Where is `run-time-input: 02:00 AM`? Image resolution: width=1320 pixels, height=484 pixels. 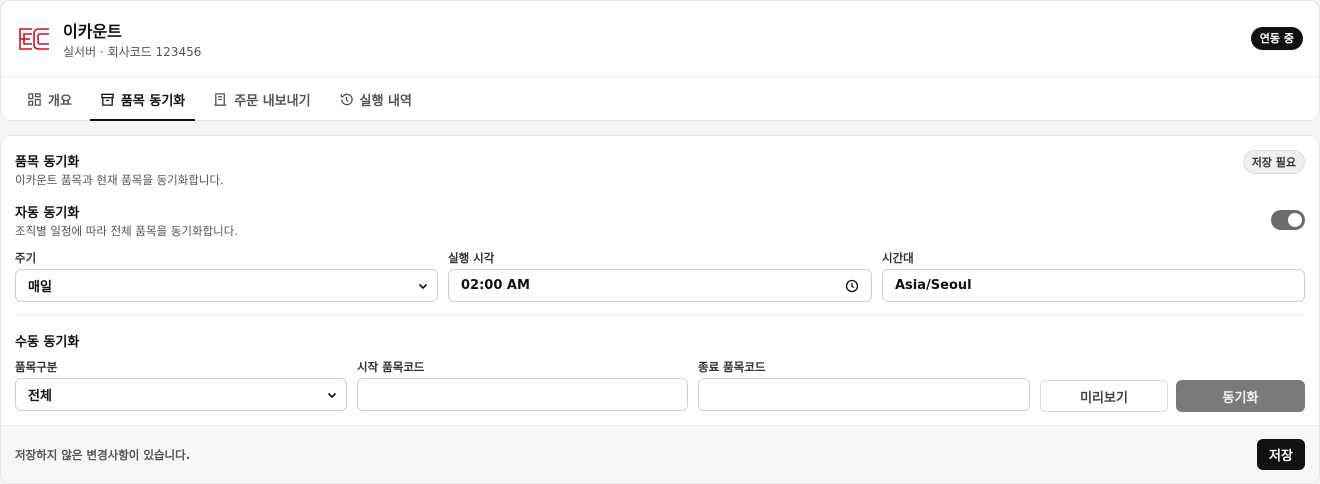 run-time-input: 02:00 AM is located at coordinates (660, 285).